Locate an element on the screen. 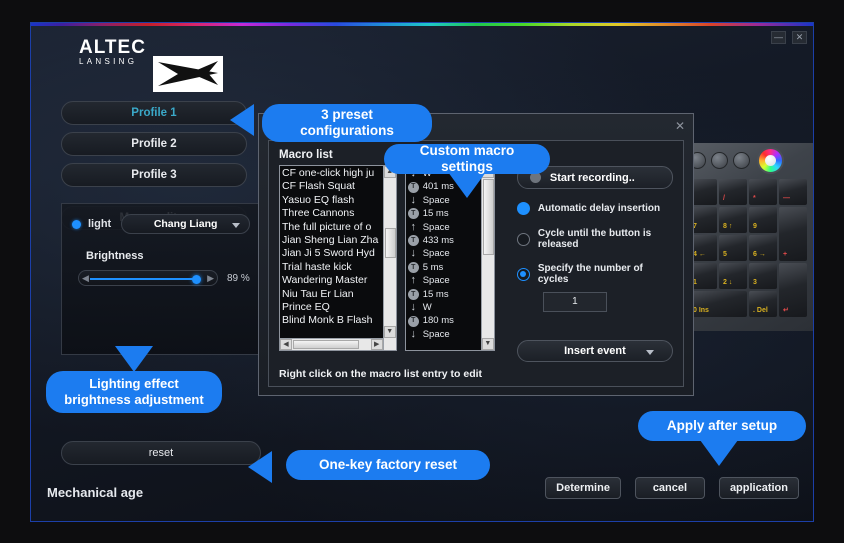  brightness-slider: ◀ ▶ is located at coordinates (148, 278).